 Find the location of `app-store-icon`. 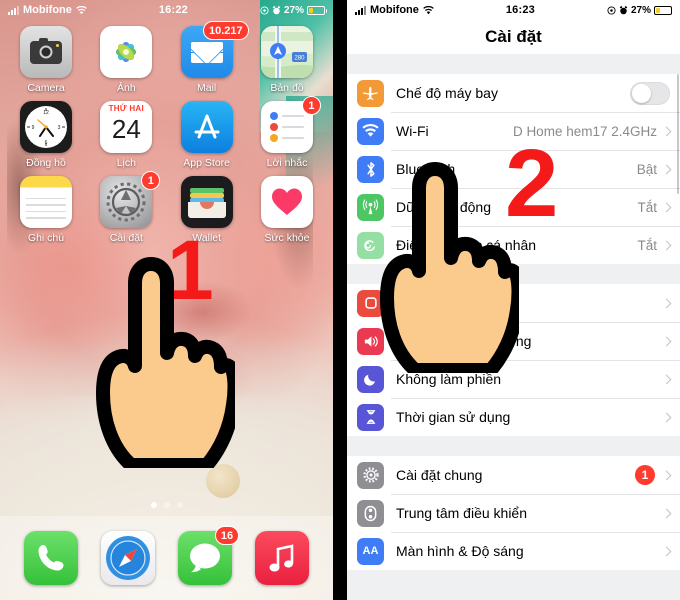

app-store-icon is located at coordinates (206, 127).